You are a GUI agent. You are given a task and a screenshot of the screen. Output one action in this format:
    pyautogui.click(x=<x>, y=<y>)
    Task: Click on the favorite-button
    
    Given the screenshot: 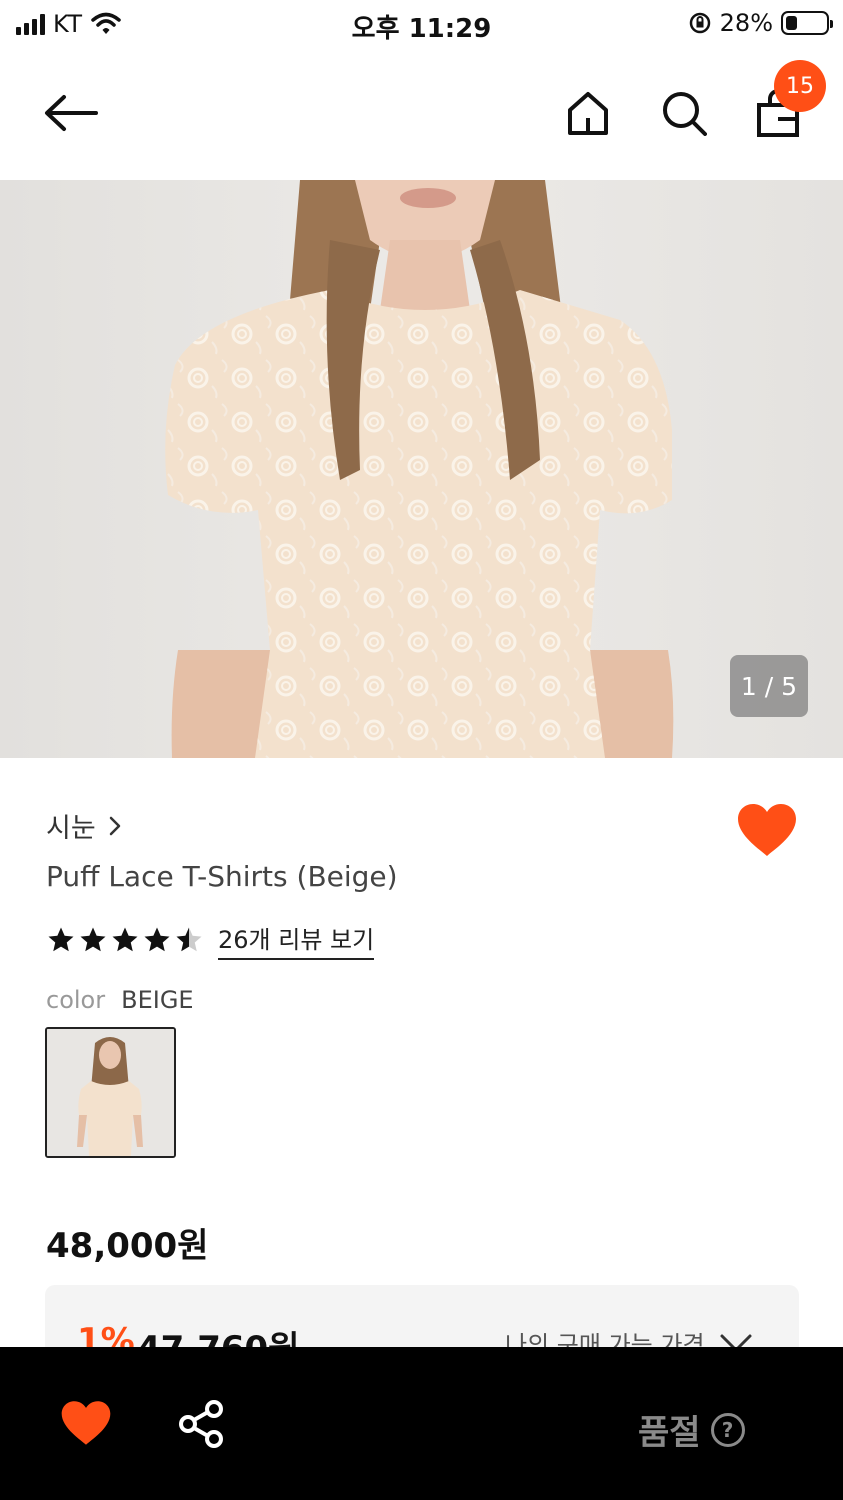 What is the action you would take?
    pyautogui.click(x=767, y=831)
    